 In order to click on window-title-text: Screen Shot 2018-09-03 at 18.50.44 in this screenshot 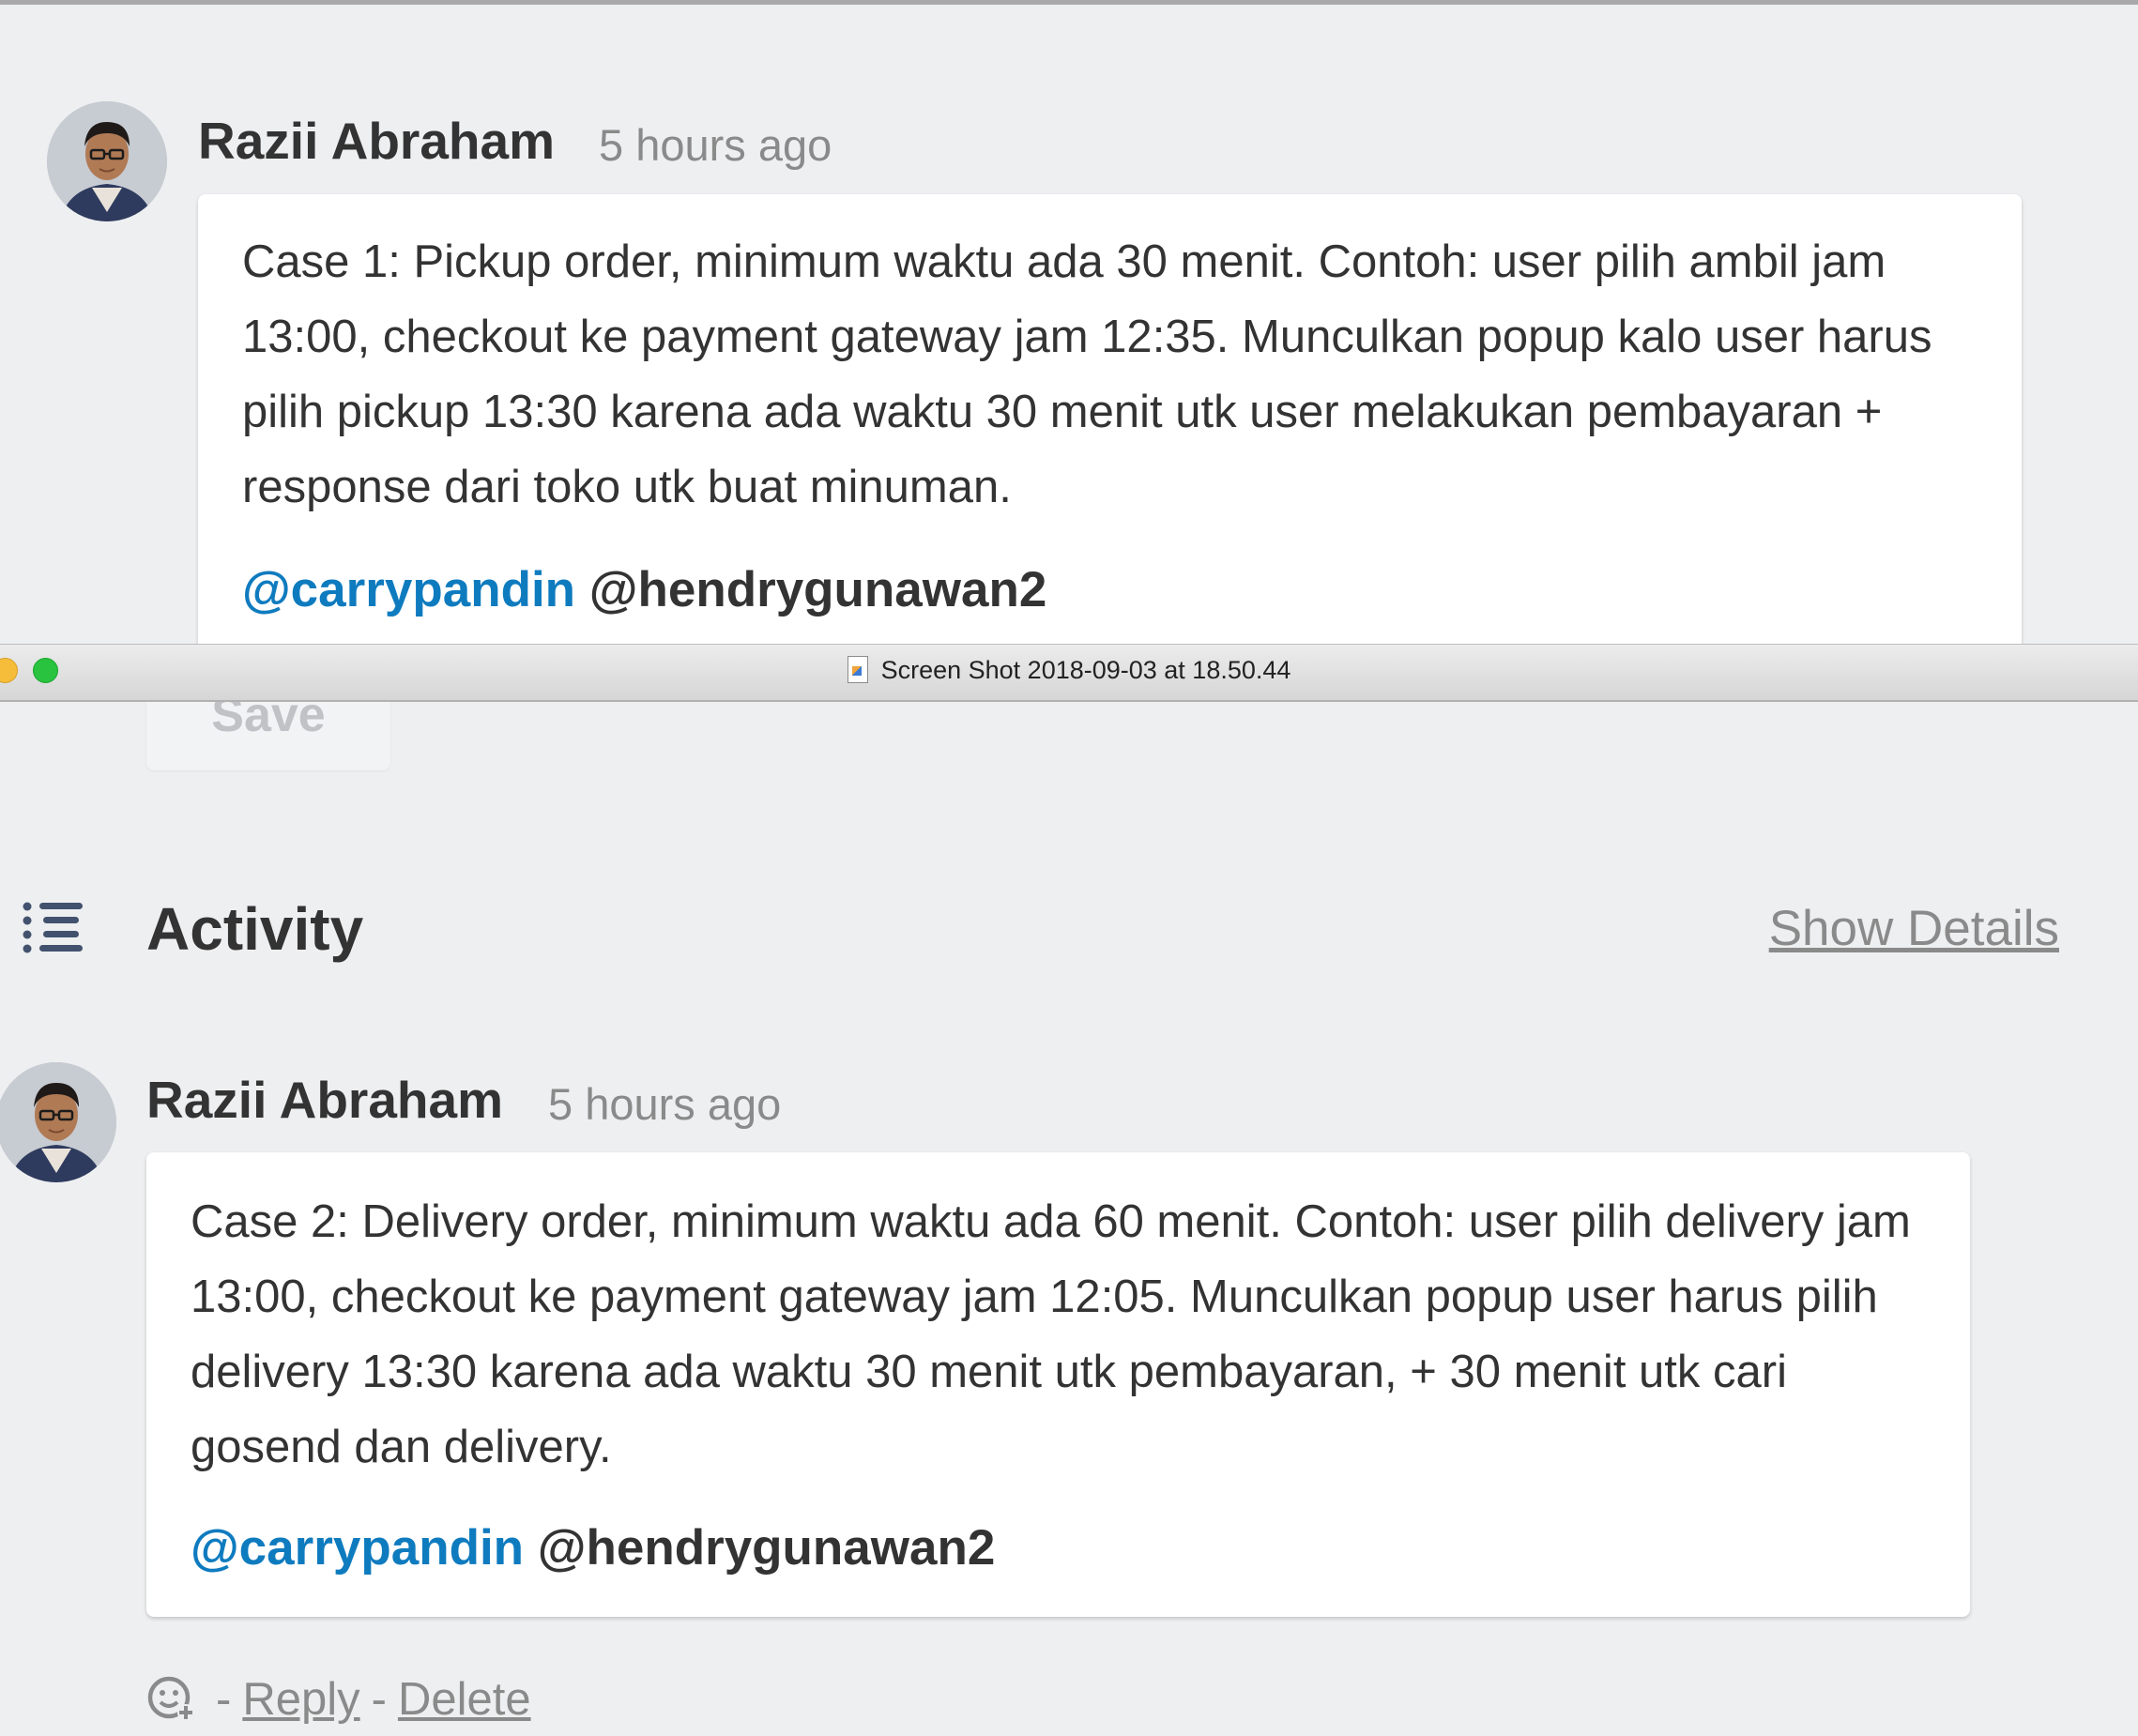, I will do `click(1085, 670)`.